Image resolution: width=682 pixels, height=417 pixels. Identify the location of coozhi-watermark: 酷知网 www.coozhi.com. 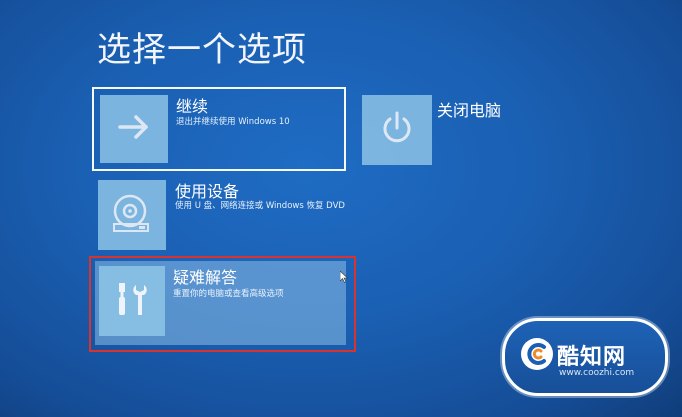
(585, 357).